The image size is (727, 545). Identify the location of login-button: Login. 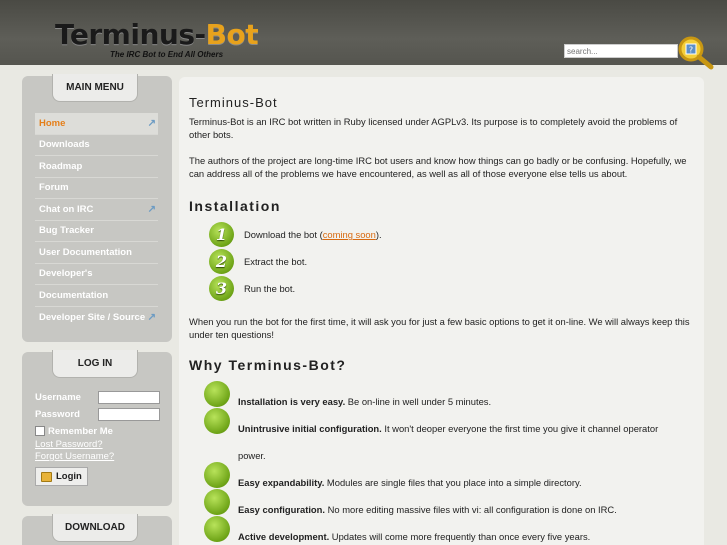
(61, 476).